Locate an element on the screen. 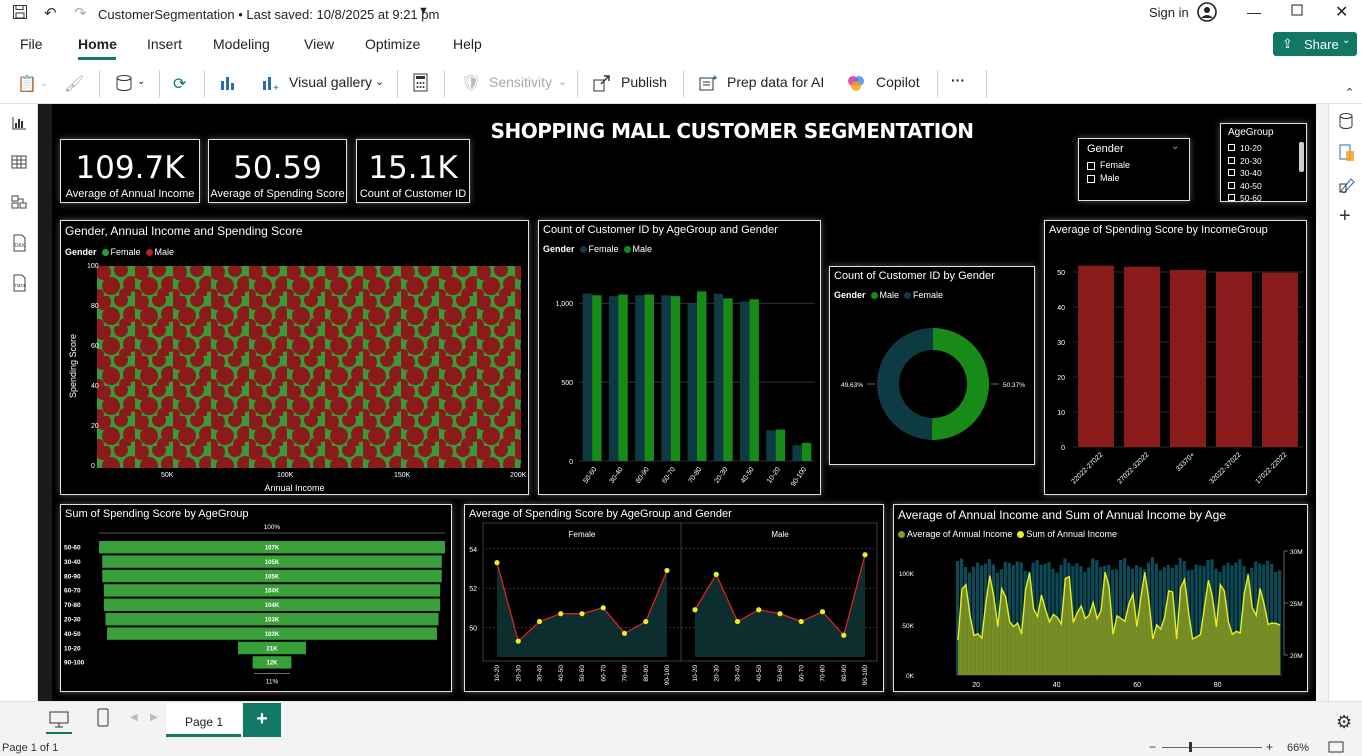 The image size is (1362, 756). prev-page-icon: ◀ is located at coordinates (134, 717).